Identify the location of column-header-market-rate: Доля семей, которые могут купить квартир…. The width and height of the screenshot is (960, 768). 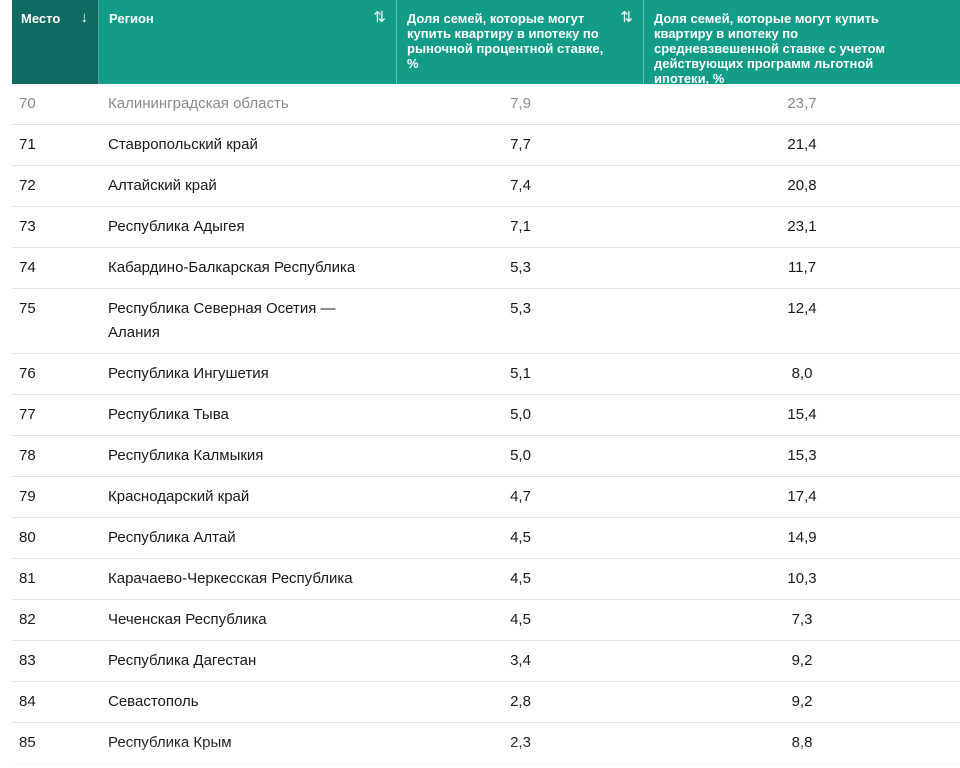
(520, 42).